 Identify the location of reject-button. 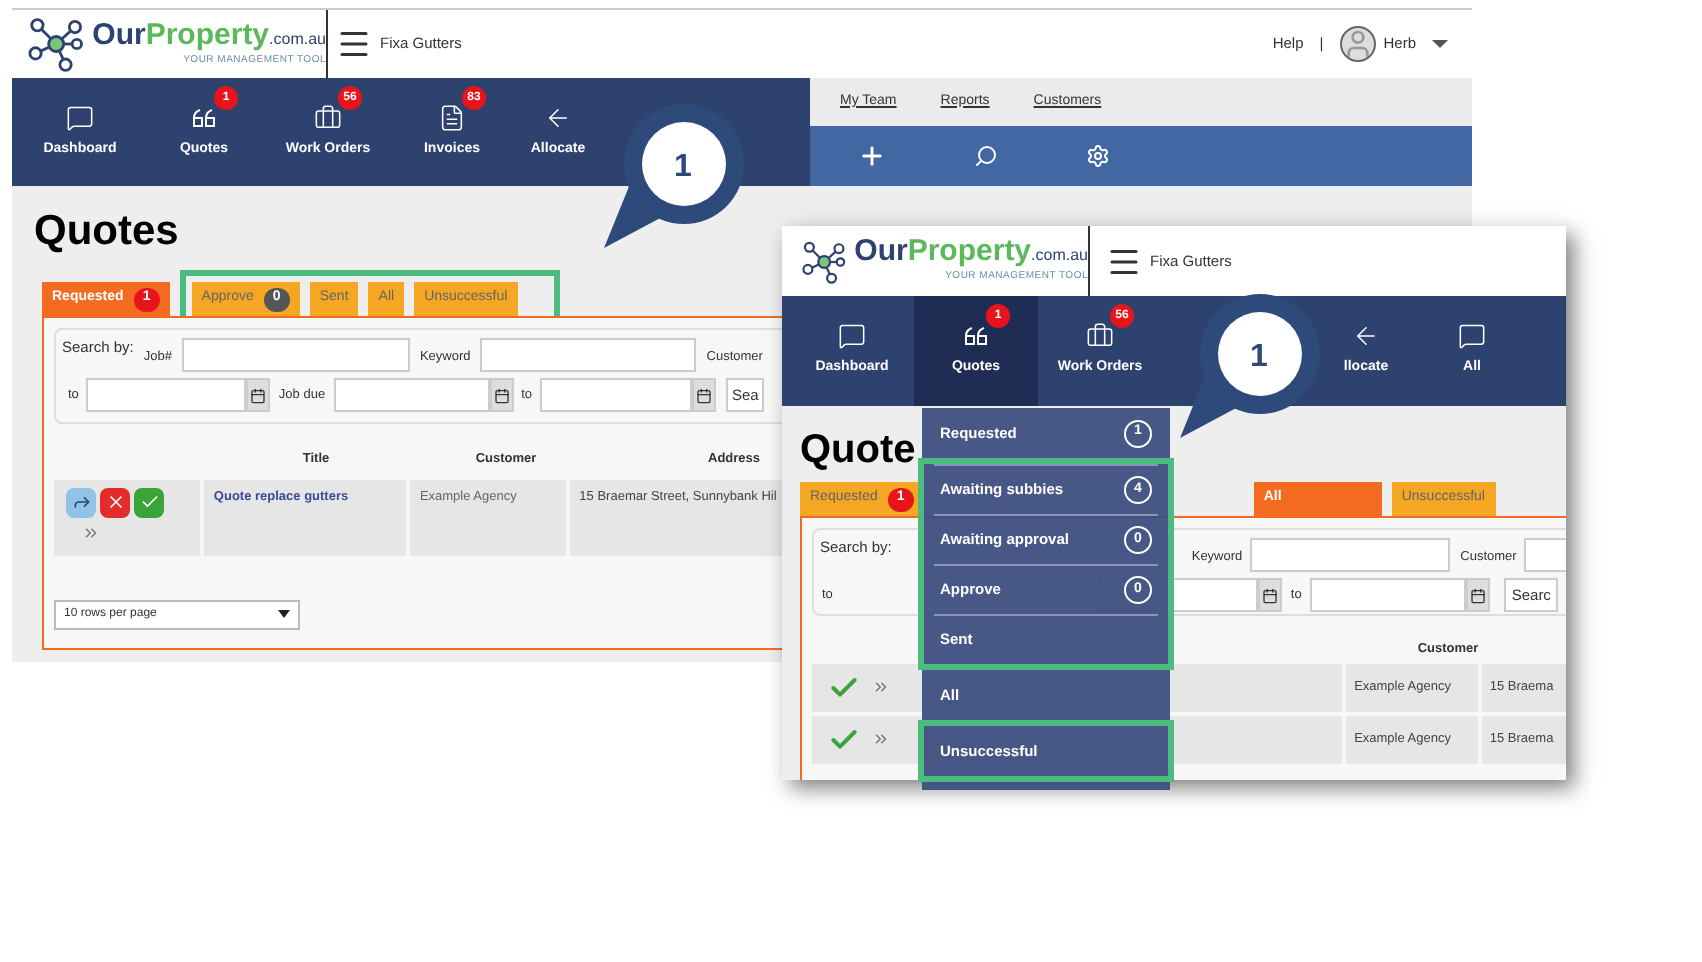
(115, 502).